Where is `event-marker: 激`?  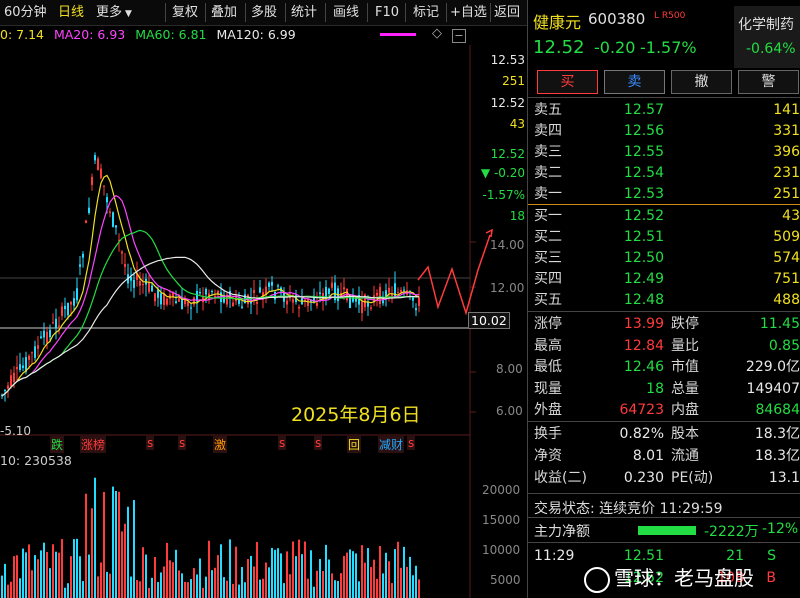
event-marker: 激 is located at coordinates (220, 444).